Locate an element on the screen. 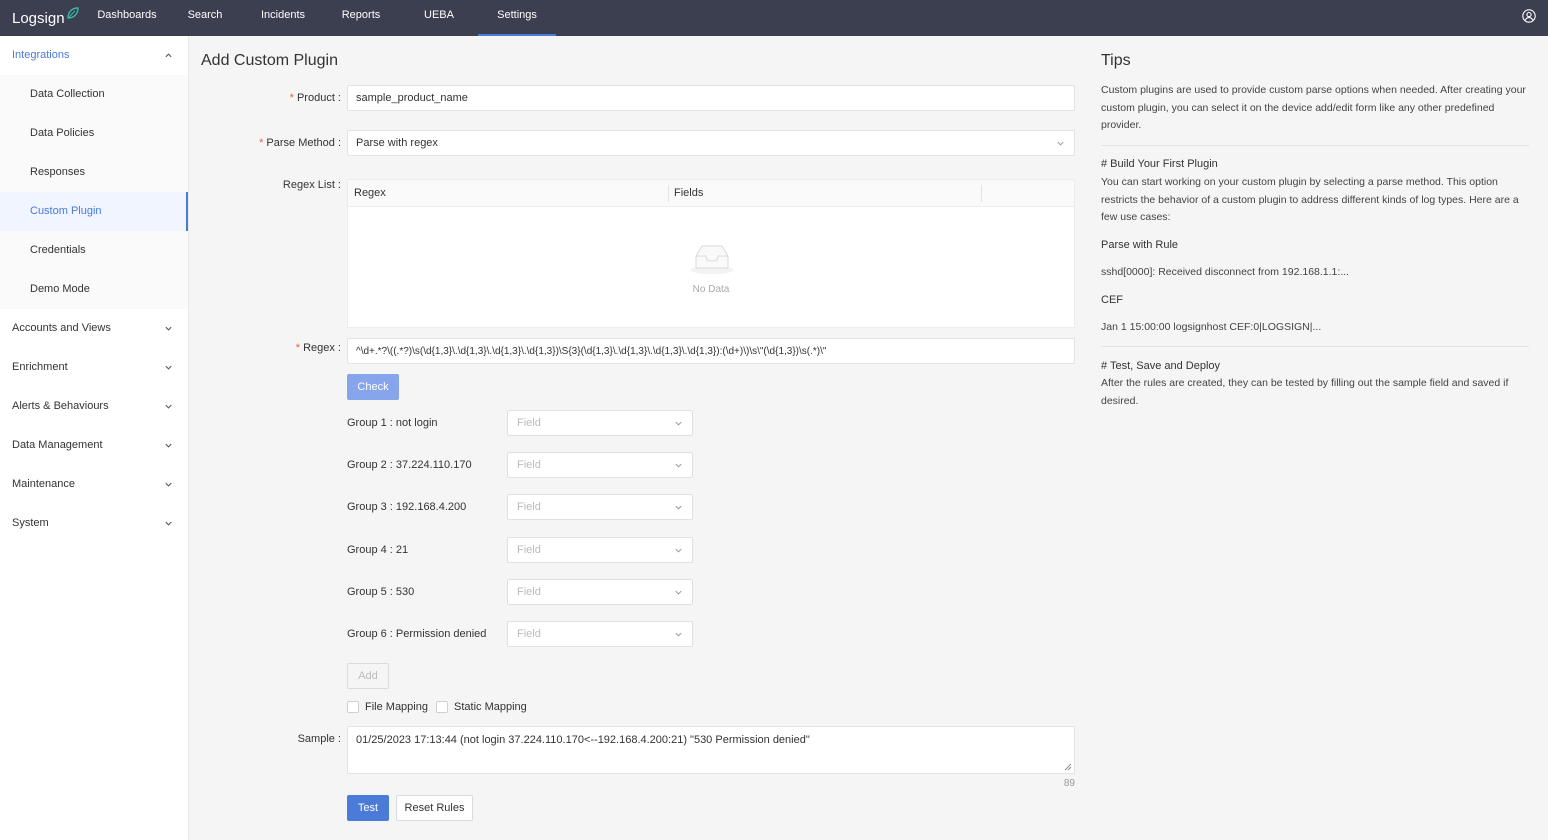  group-6-label: Group 6 : Permission denied is located at coordinates (417, 634).